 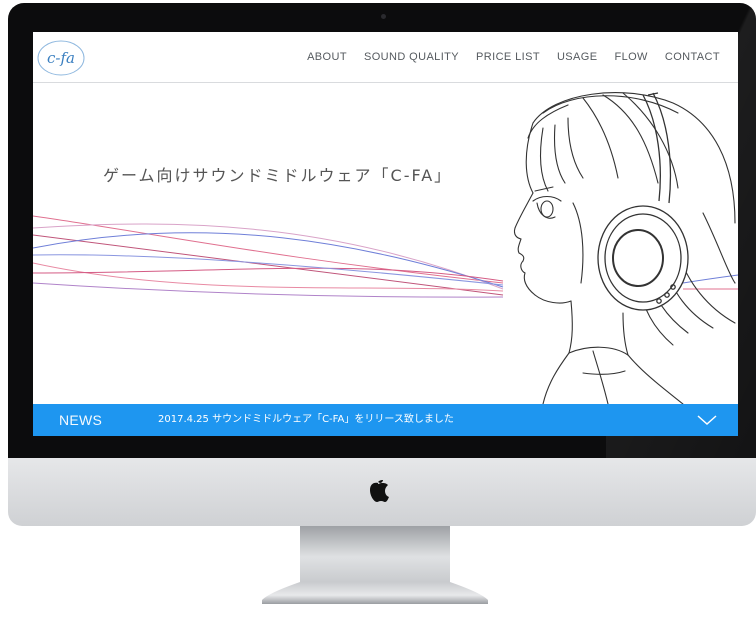 What do you see at coordinates (630, 57) in the screenshot?
I see `nav-flow: FLOW` at bounding box center [630, 57].